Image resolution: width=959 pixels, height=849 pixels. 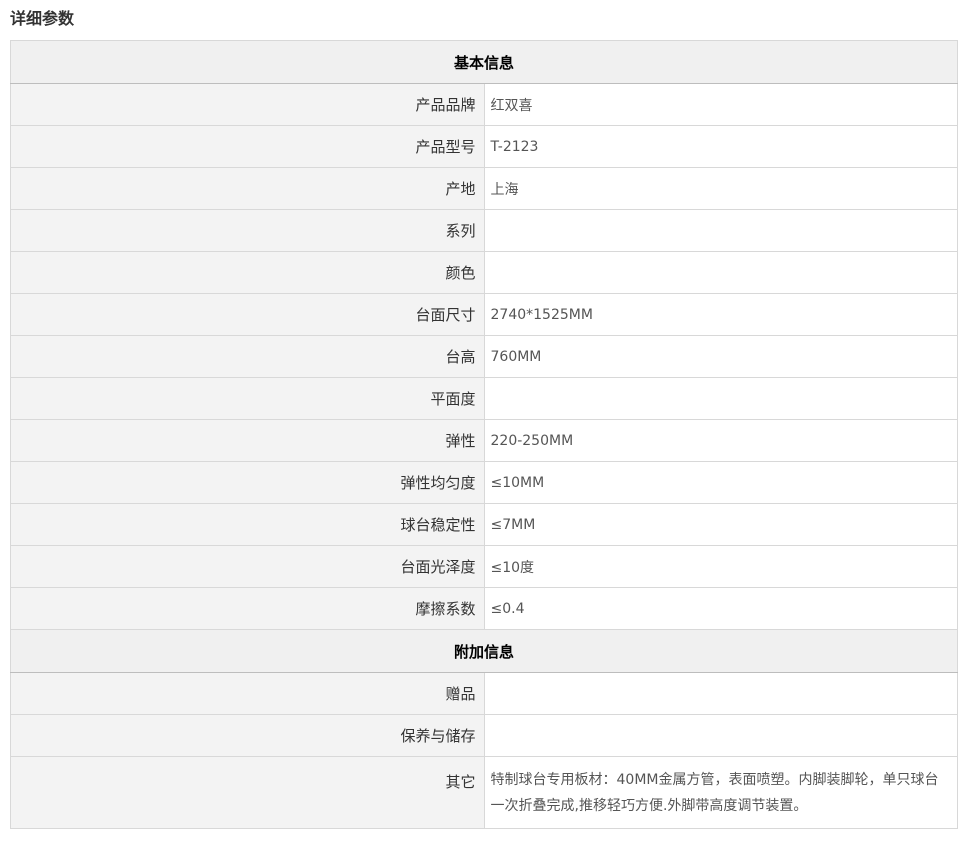 I want to click on table-row: 保养与储存, so click(x=484, y=735).